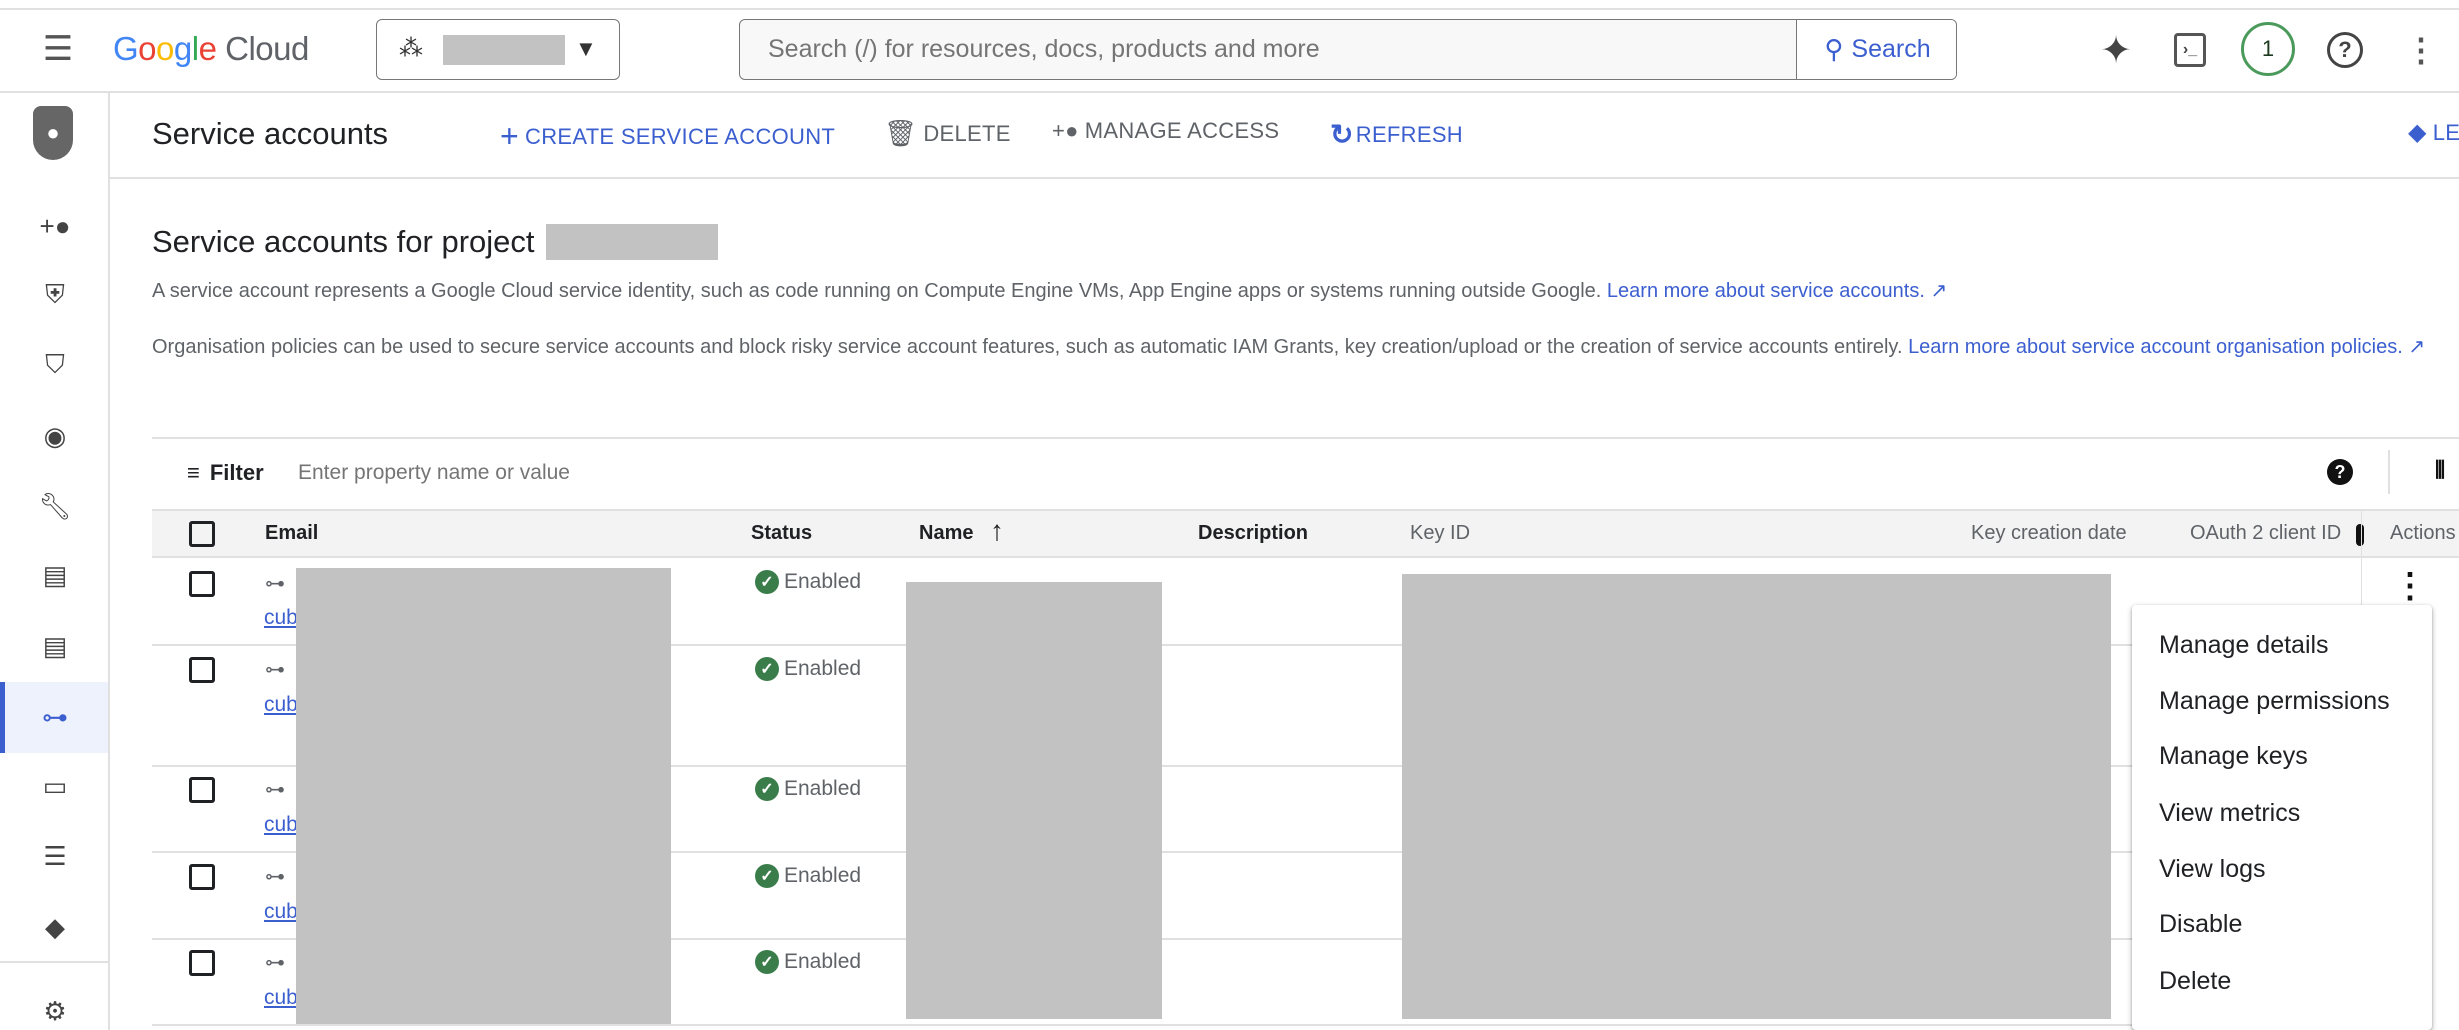 Image resolution: width=2459 pixels, height=1030 pixels. What do you see at coordinates (2212, 869) in the screenshot?
I see `menu-item-view-logs: View logs` at bounding box center [2212, 869].